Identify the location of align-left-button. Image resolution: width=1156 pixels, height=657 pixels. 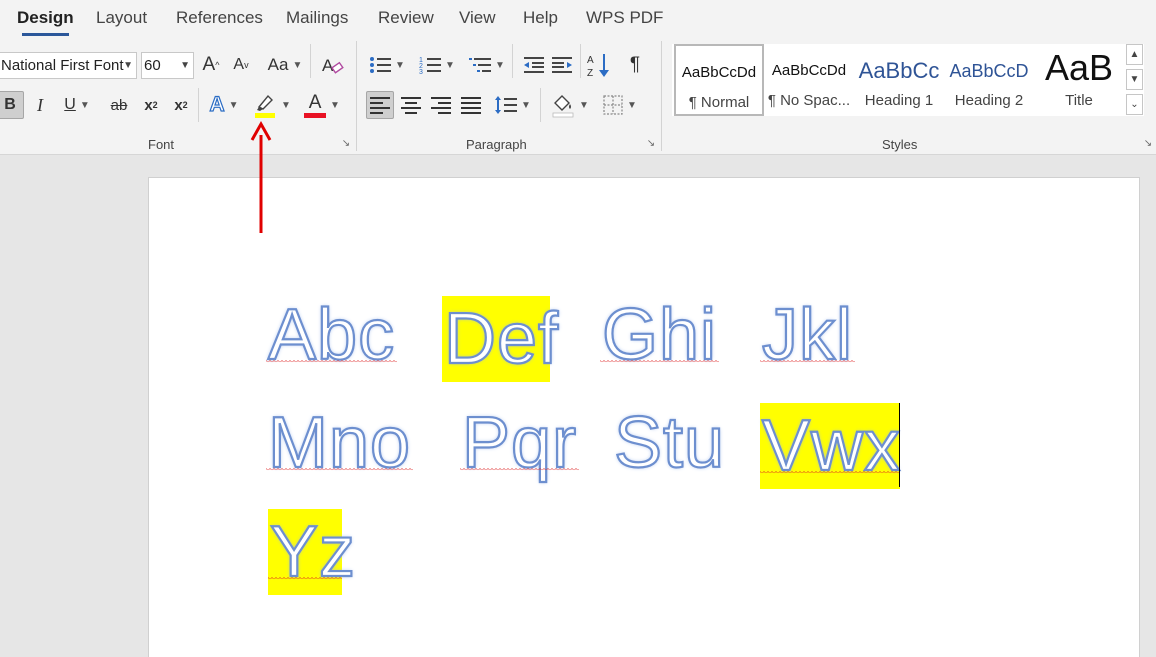
(380, 105).